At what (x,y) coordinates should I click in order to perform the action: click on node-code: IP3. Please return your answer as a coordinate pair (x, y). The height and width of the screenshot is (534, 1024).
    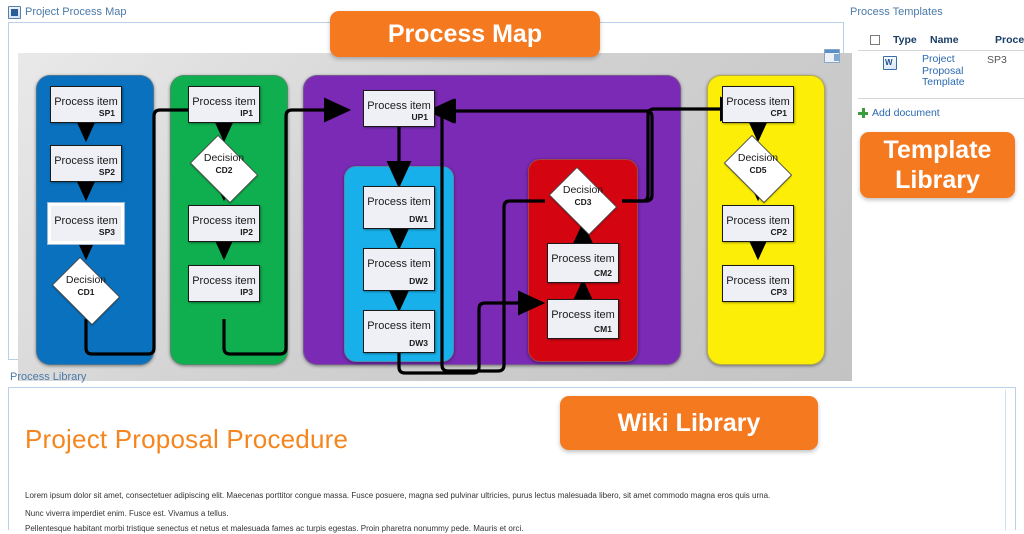
    Looking at the image, I should click on (246, 292).